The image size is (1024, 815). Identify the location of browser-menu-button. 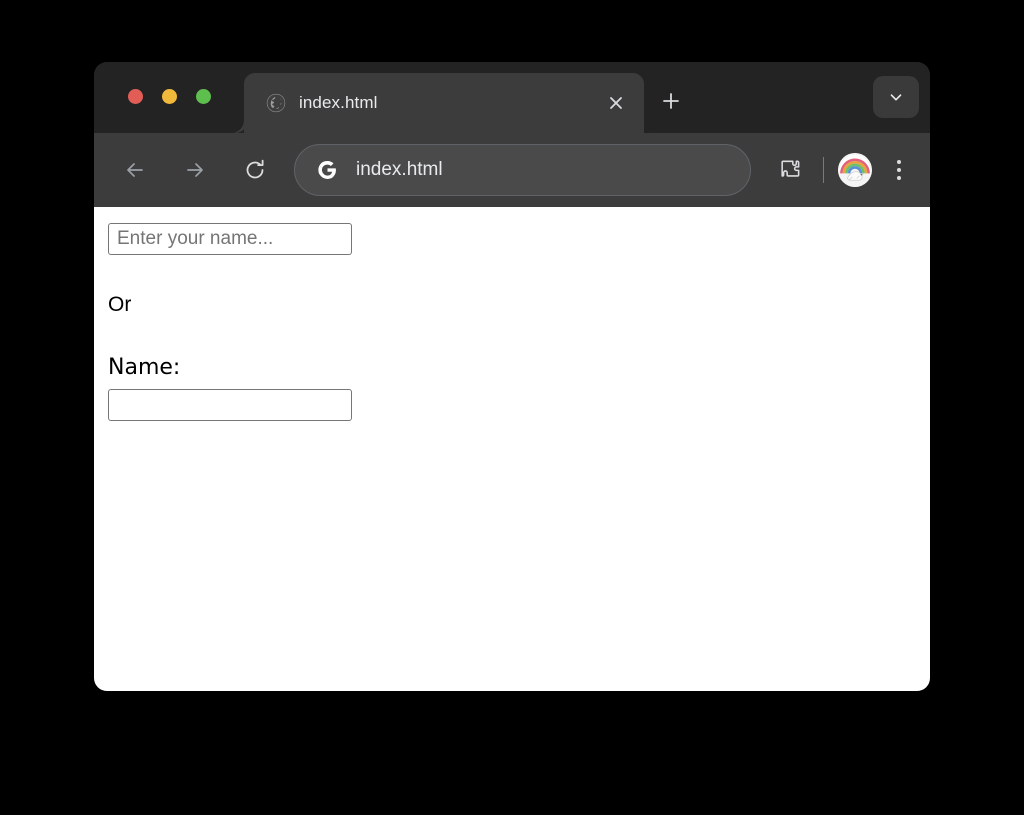
(899, 170).